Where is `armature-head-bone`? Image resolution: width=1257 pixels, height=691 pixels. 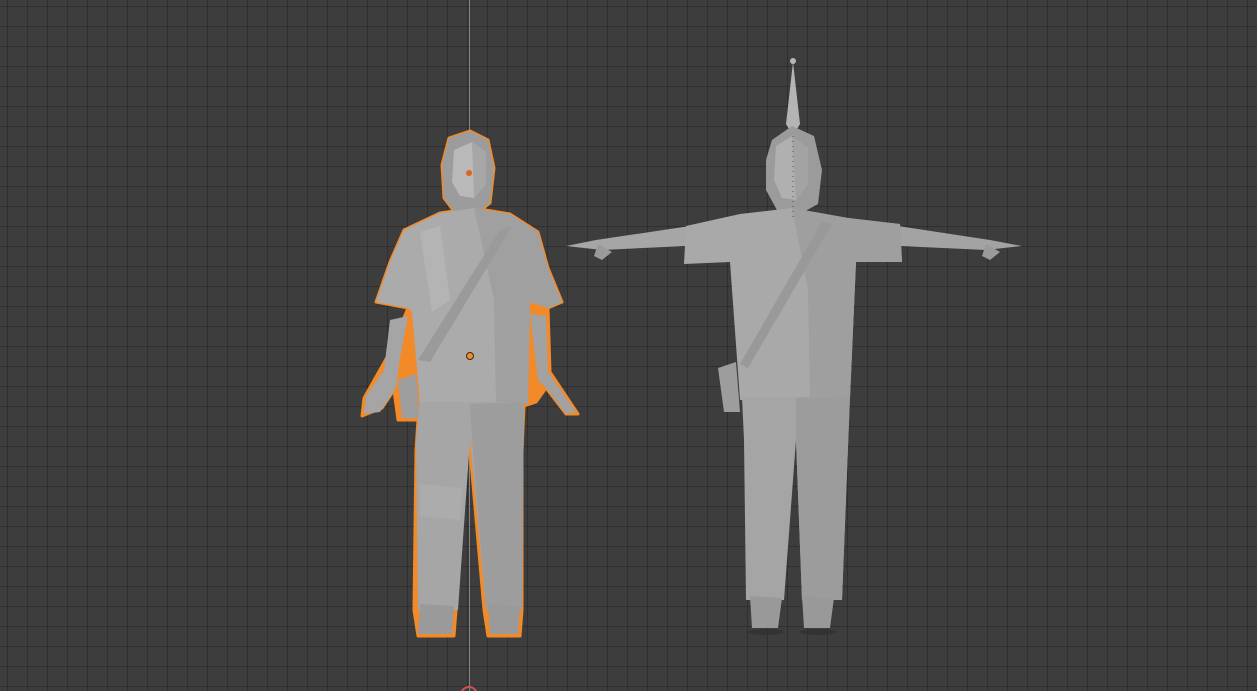
armature-head-bone is located at coordinates (793, 99).